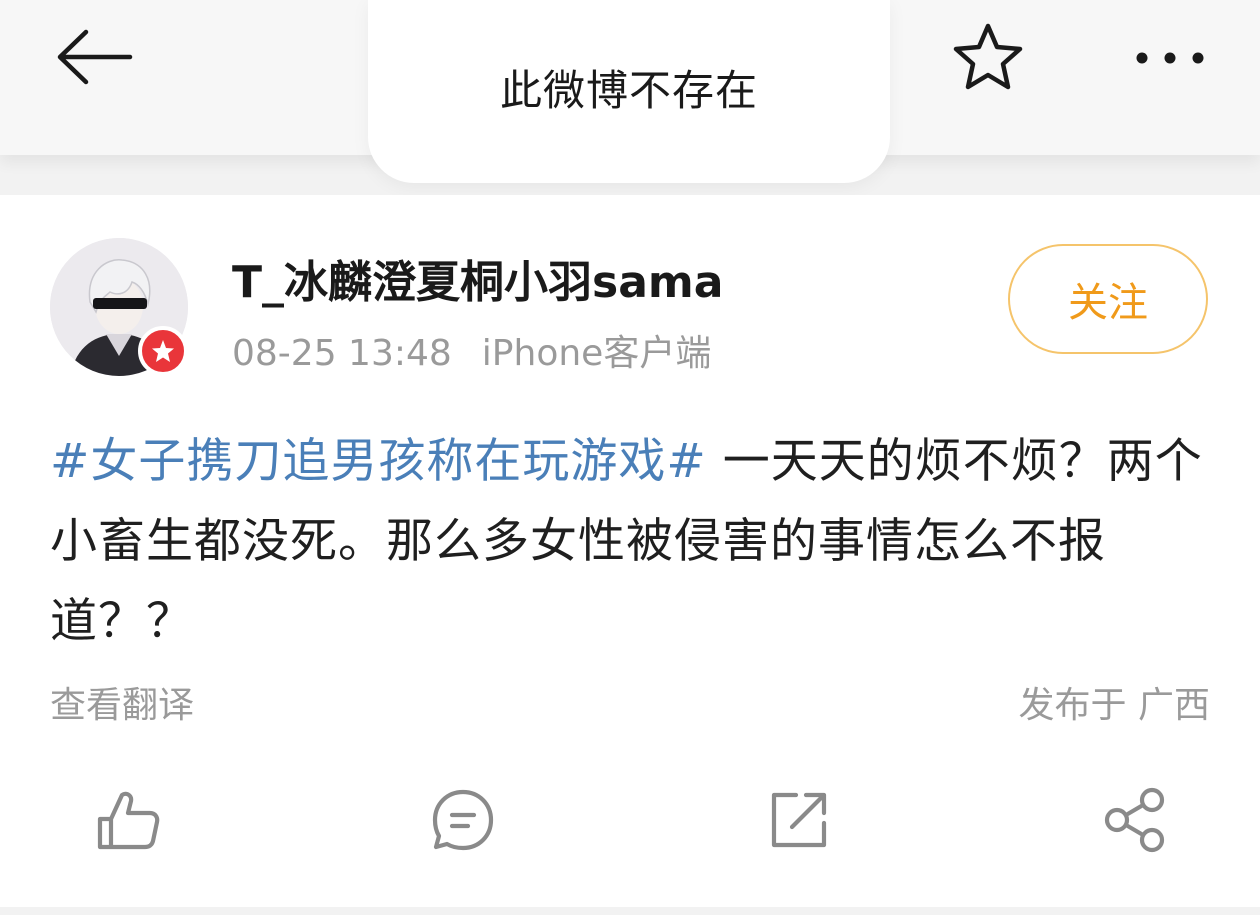  What do you see at coordinates (630, 911) in the screenshot?
I see `bottom-divider` at bounding box center [630, 911].